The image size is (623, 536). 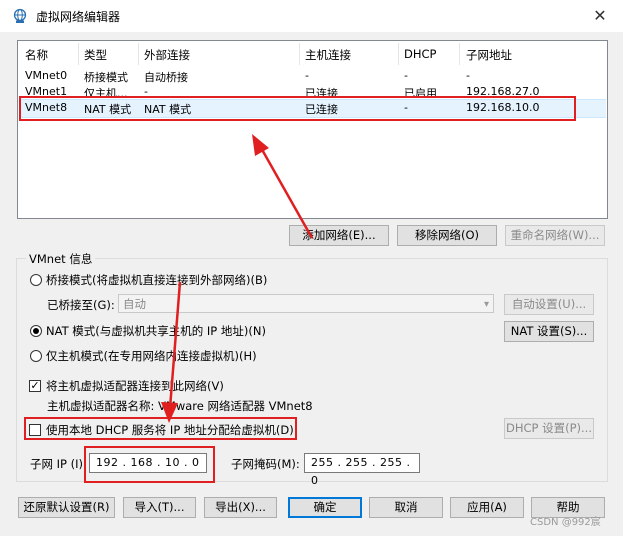 What do you see at coordinates (36, 55) in the screenshot?
I see `col-header-name: 名称` at bounding box center [36, 55].